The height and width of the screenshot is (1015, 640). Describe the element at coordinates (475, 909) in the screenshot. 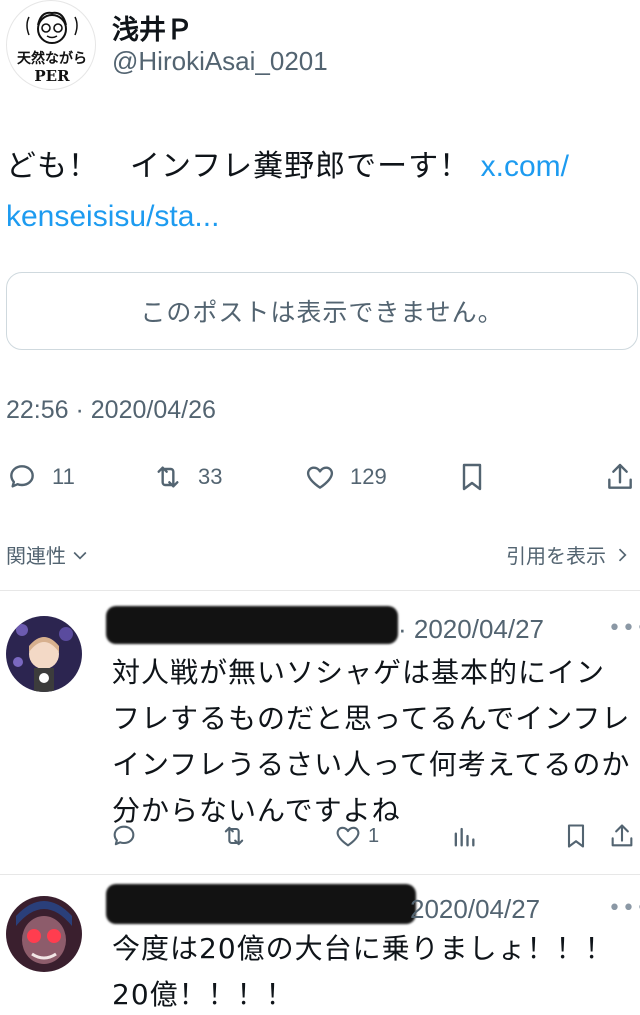

I see `reply-date: 2020/04/27` at that location.